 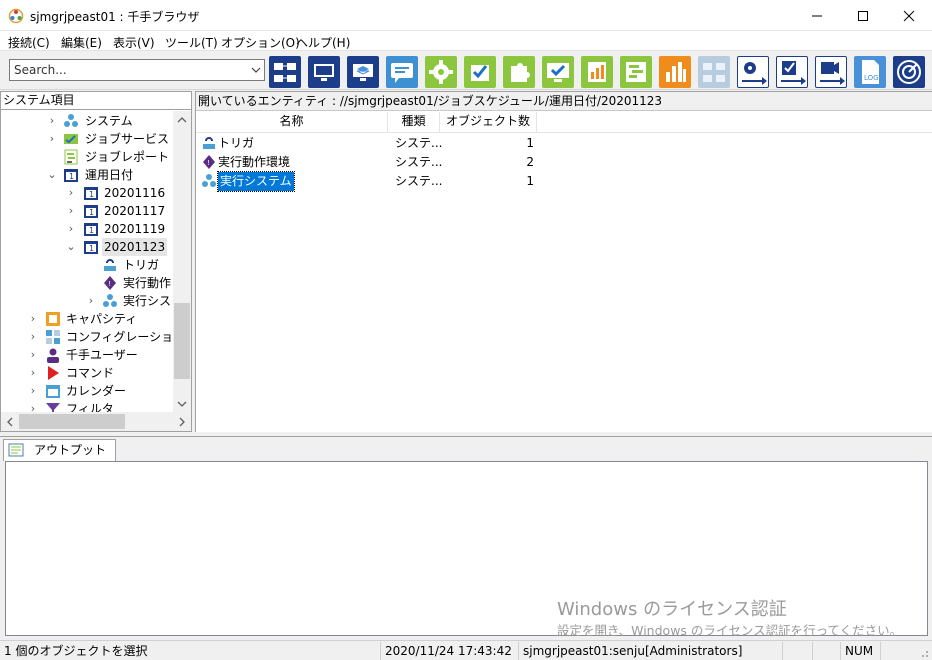 I want to click on scroll-up-icon, so click(x=182, y=120).